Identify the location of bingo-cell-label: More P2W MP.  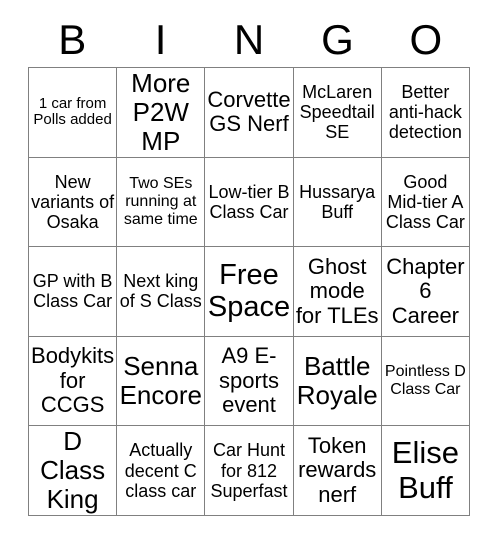
(161, 112).